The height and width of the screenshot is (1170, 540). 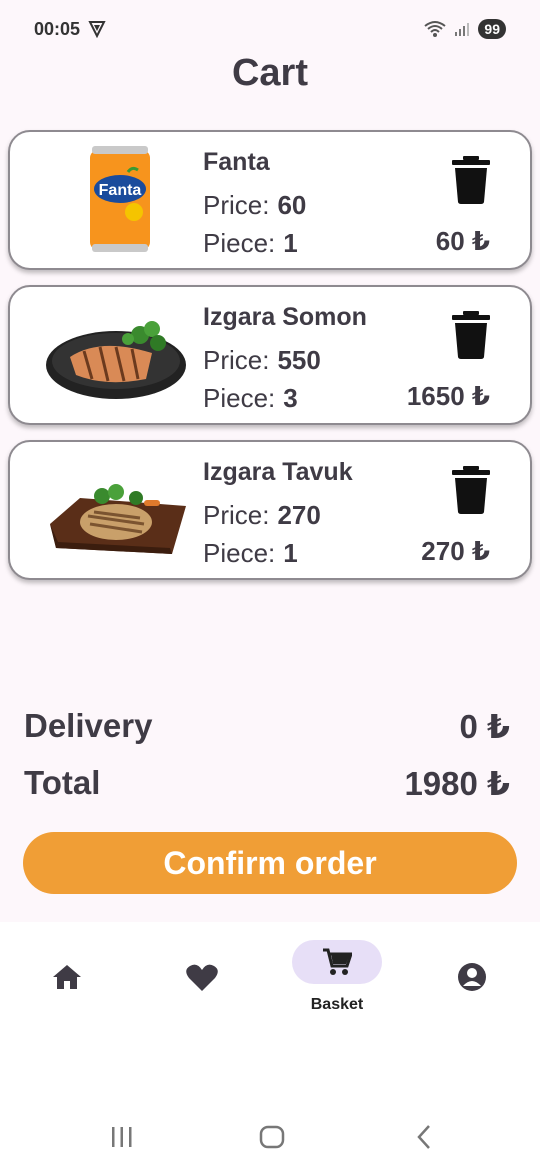 What do you see at coordinates (120, 190) in the screenshot?
I see `svg-text: Fanta` at bounding box center [120, 190].